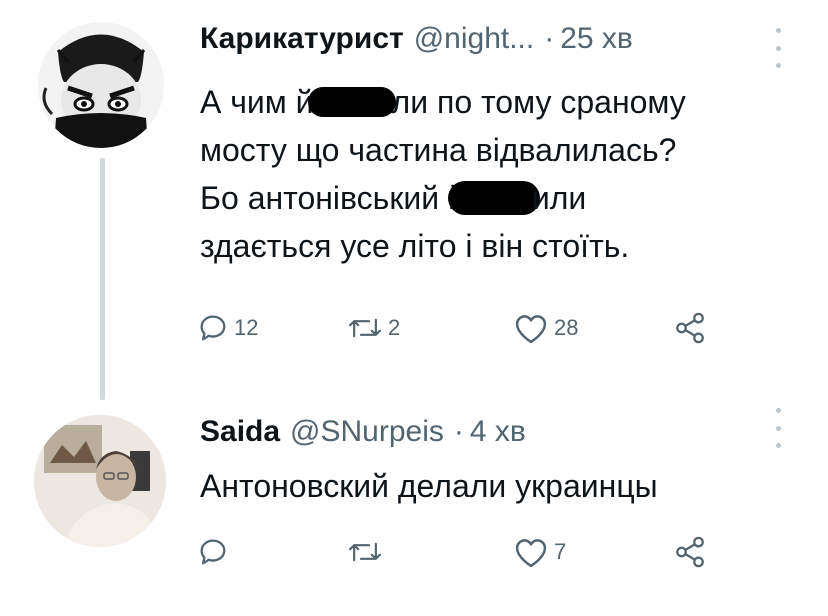 The width and height of the screenshot is (828, 616). Describe the element at coordinates (333, 198) in the screenshot. I see `tweet-text-fragment: Бо антонівський й` at that location.